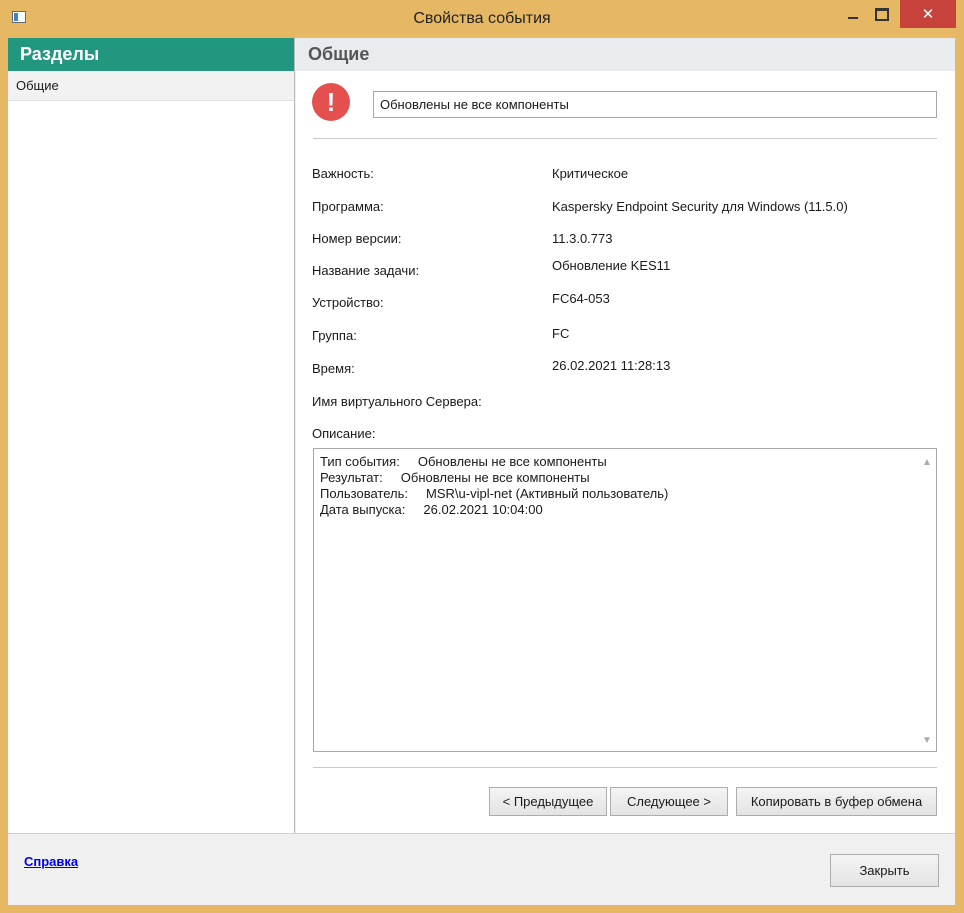  I want to click on description-label: Описание:, so click(344, 433).